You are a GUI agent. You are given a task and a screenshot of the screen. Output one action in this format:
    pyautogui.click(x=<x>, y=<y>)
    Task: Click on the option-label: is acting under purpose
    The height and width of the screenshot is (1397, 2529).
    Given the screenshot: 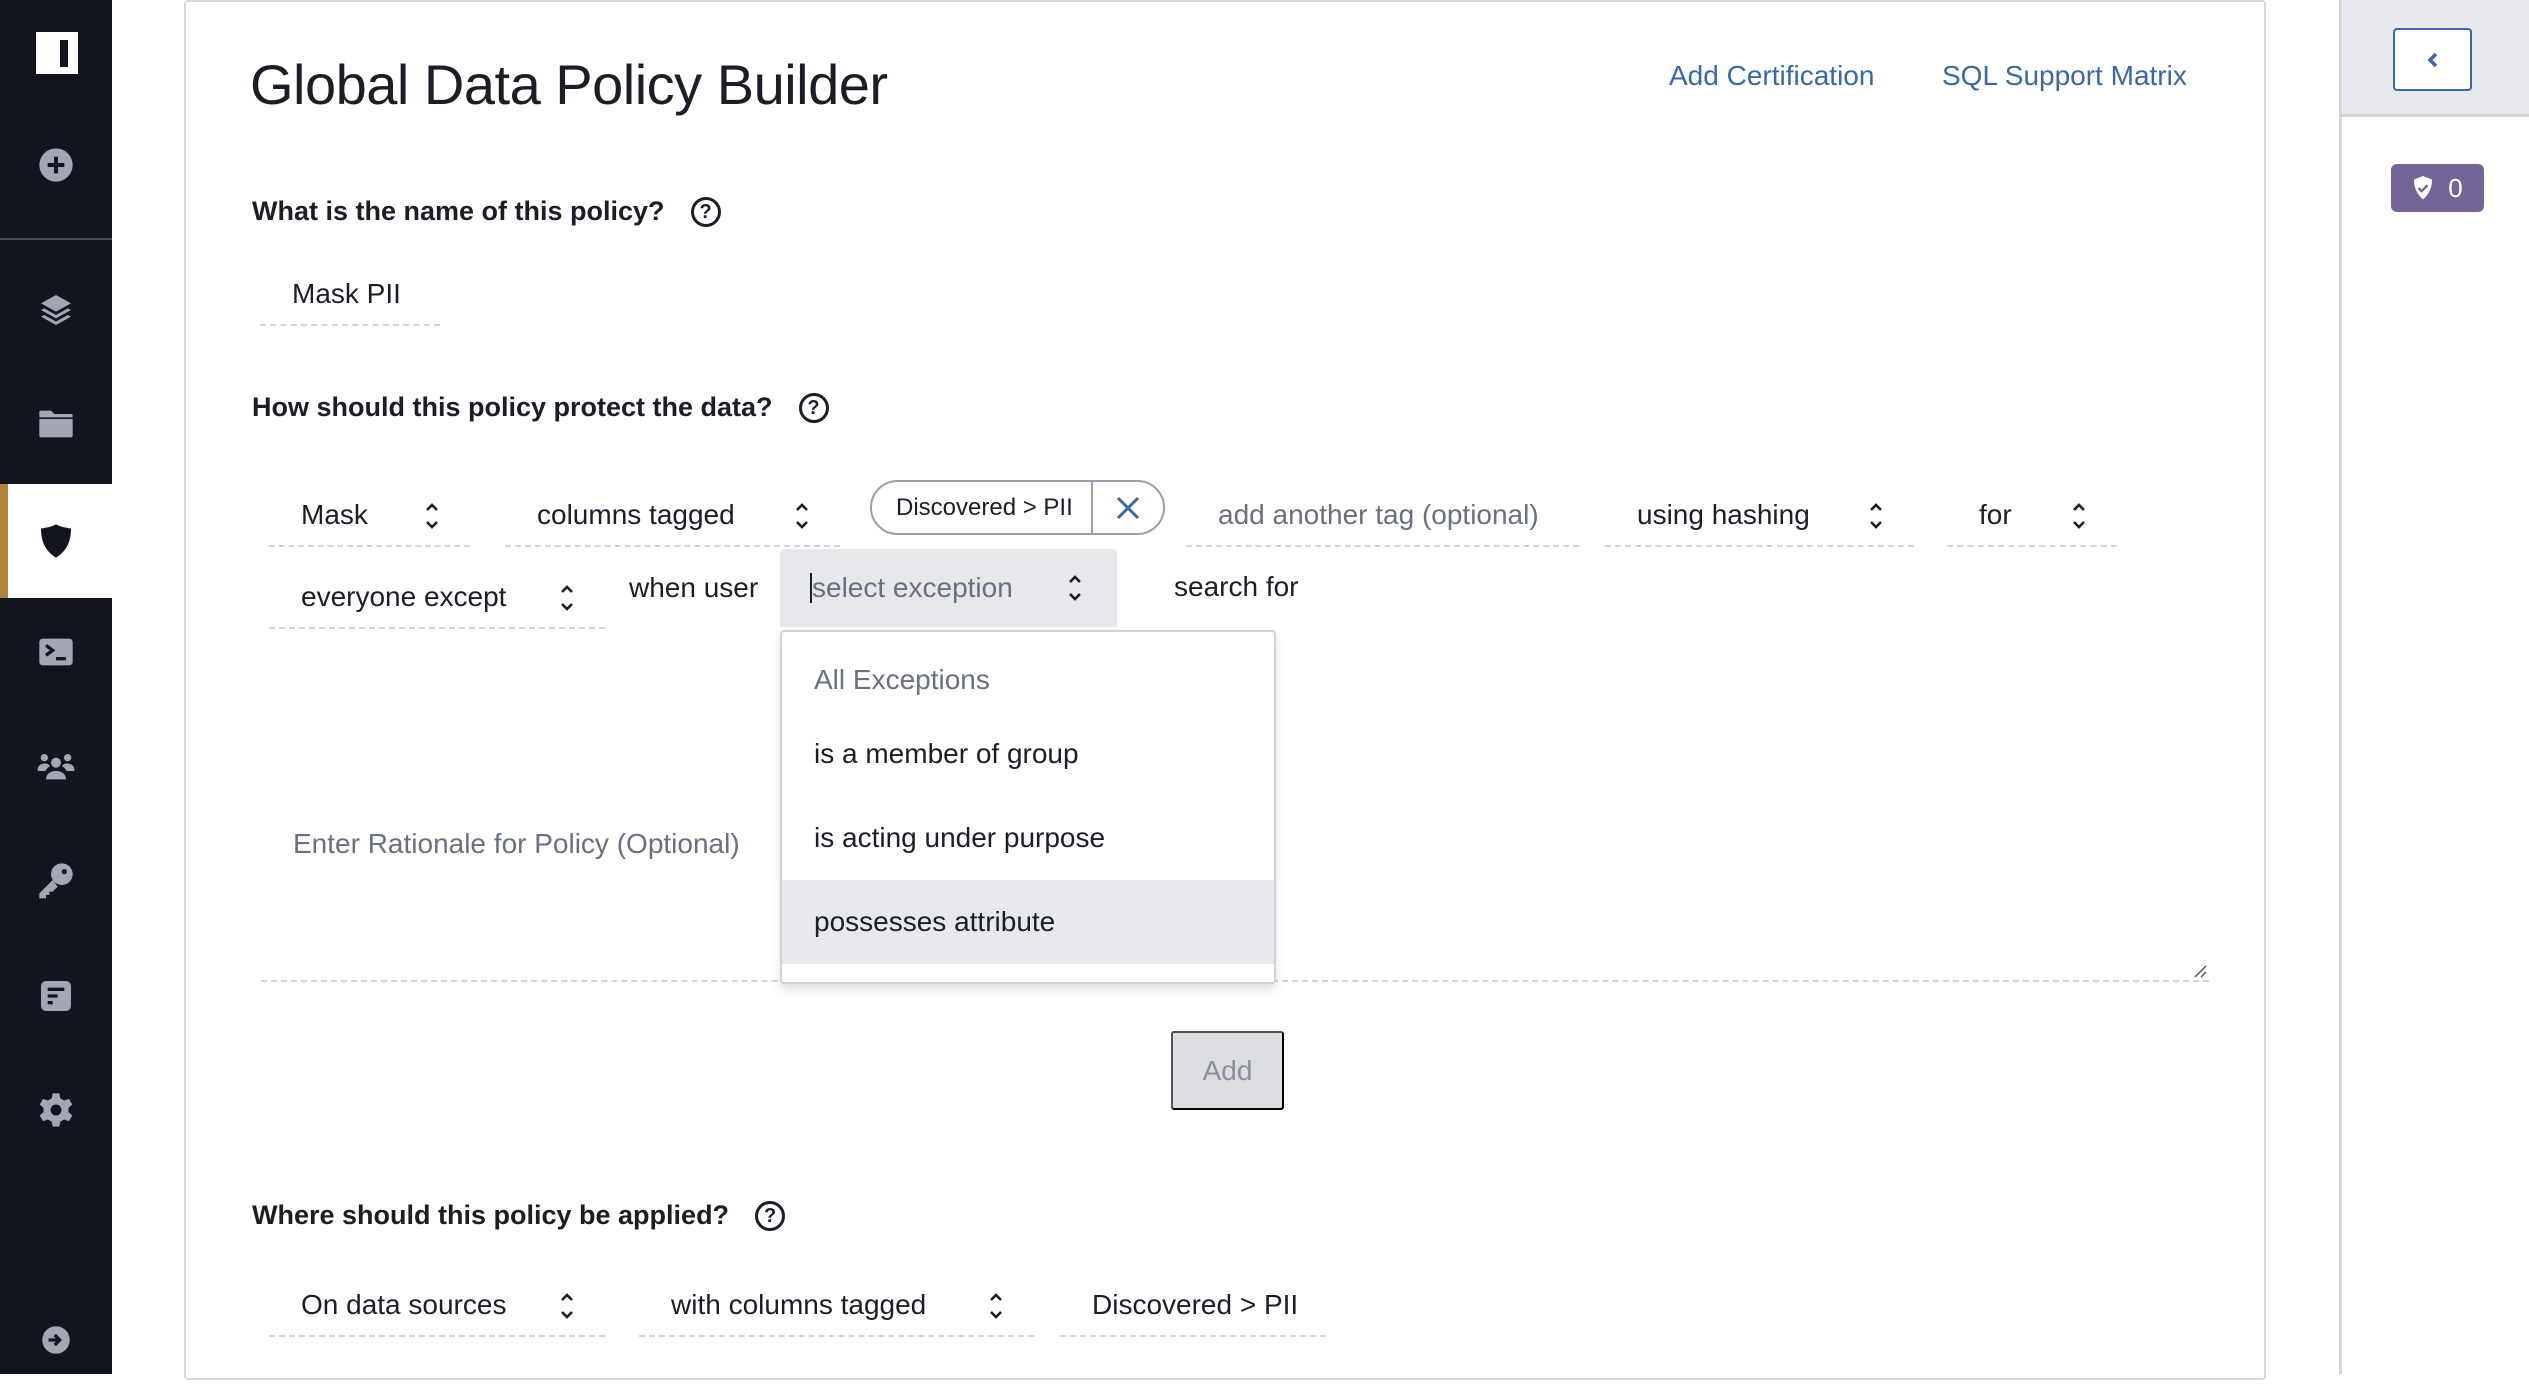 What is the action you would take?
    pyautogui.click(x=960, y=837)
    